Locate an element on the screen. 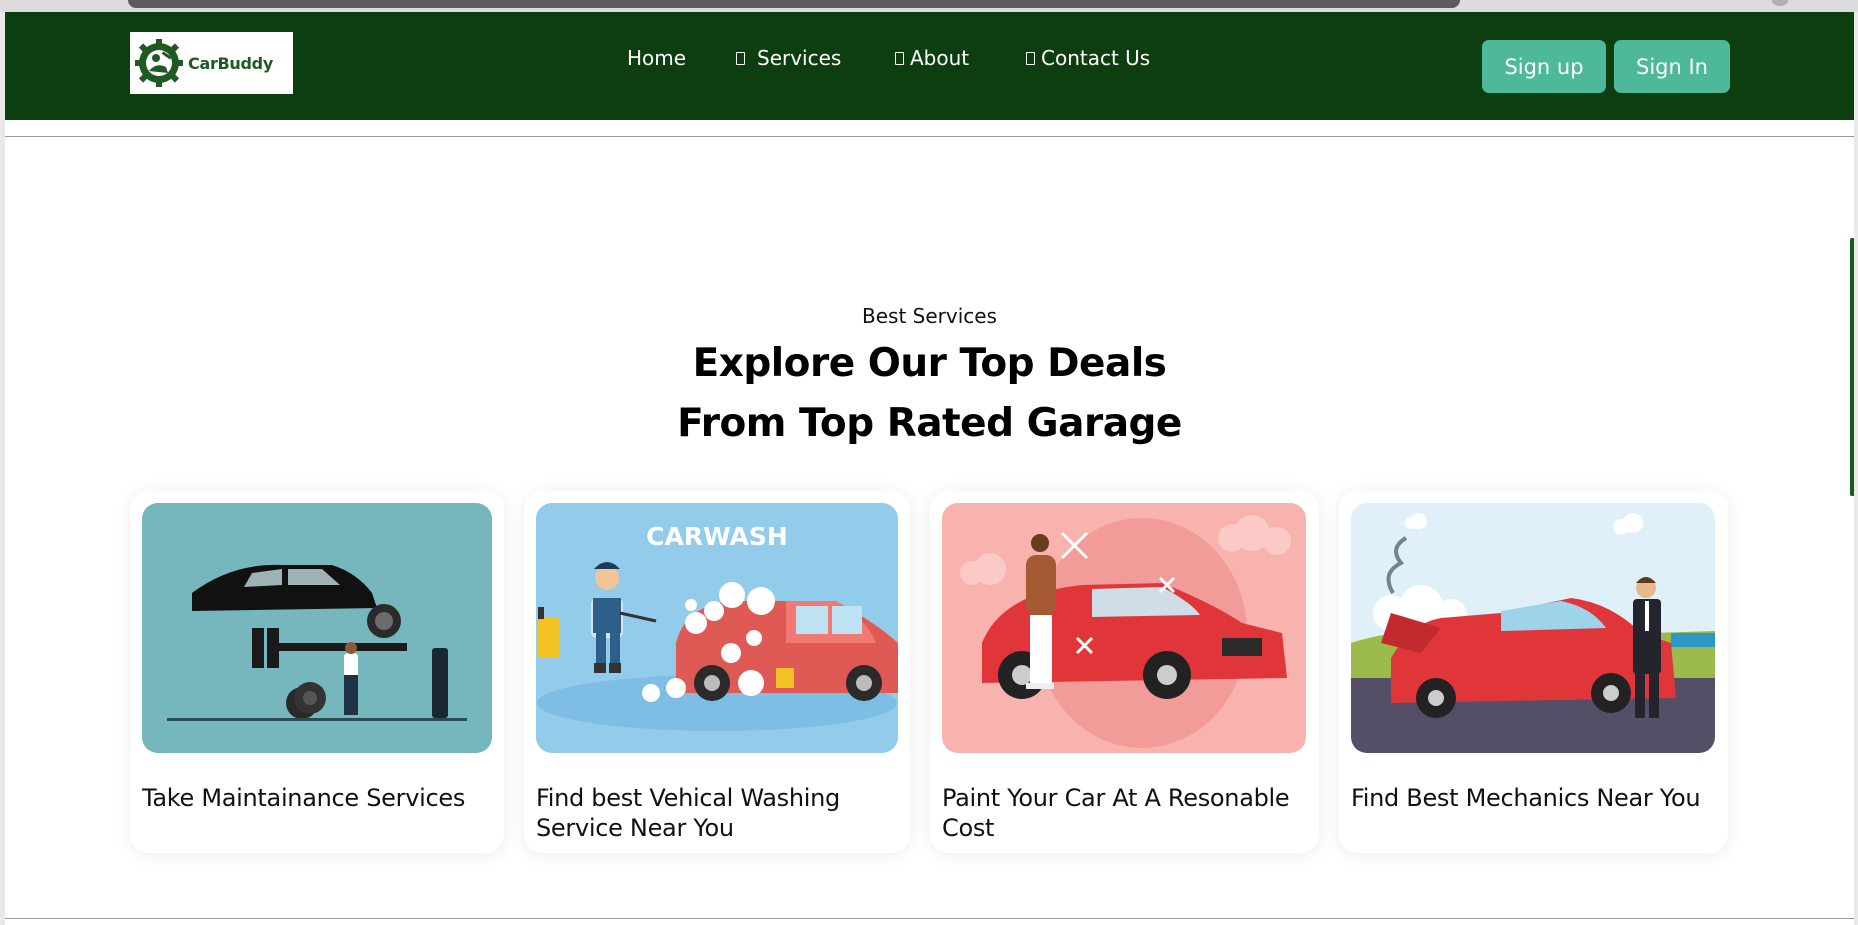 This screenshot has width=1858, height=925. service-card-maintenance: Take Maintainance Services is located at coordinates (317, 672).